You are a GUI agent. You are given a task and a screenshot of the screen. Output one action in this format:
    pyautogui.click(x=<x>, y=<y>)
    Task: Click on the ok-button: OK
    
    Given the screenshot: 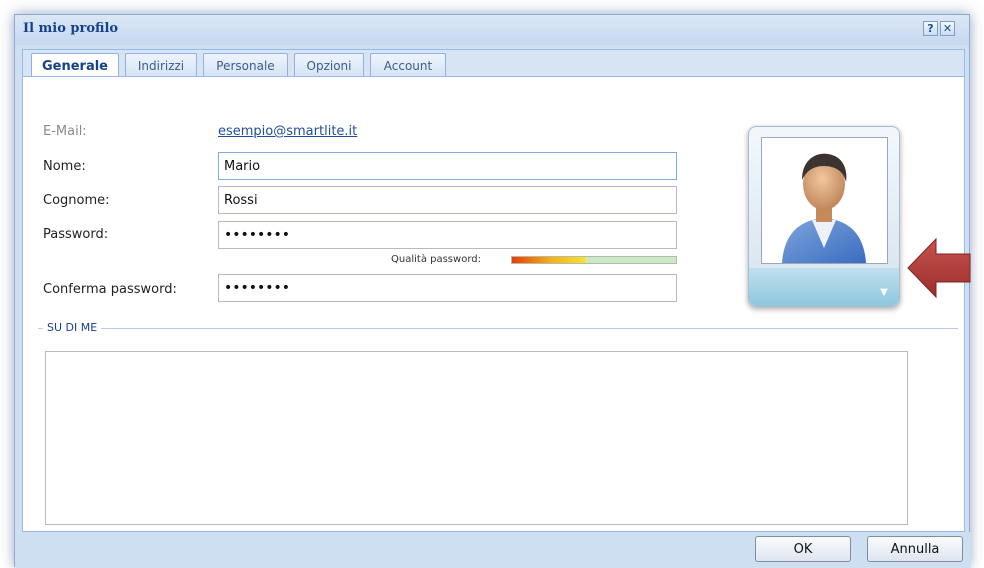 What is the action you would take?
    pyautogui.click(x=803, y=549)
    